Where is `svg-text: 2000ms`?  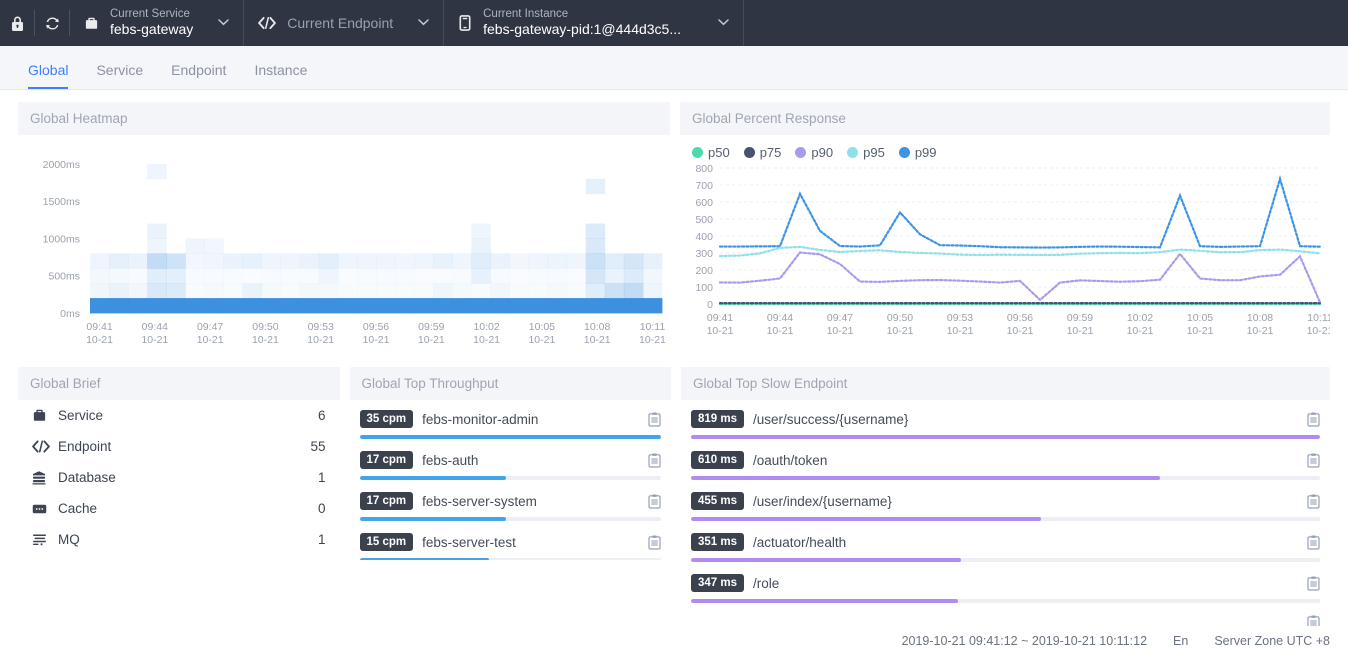
svg-text: 2000ms is located at coordinates (61, 165).